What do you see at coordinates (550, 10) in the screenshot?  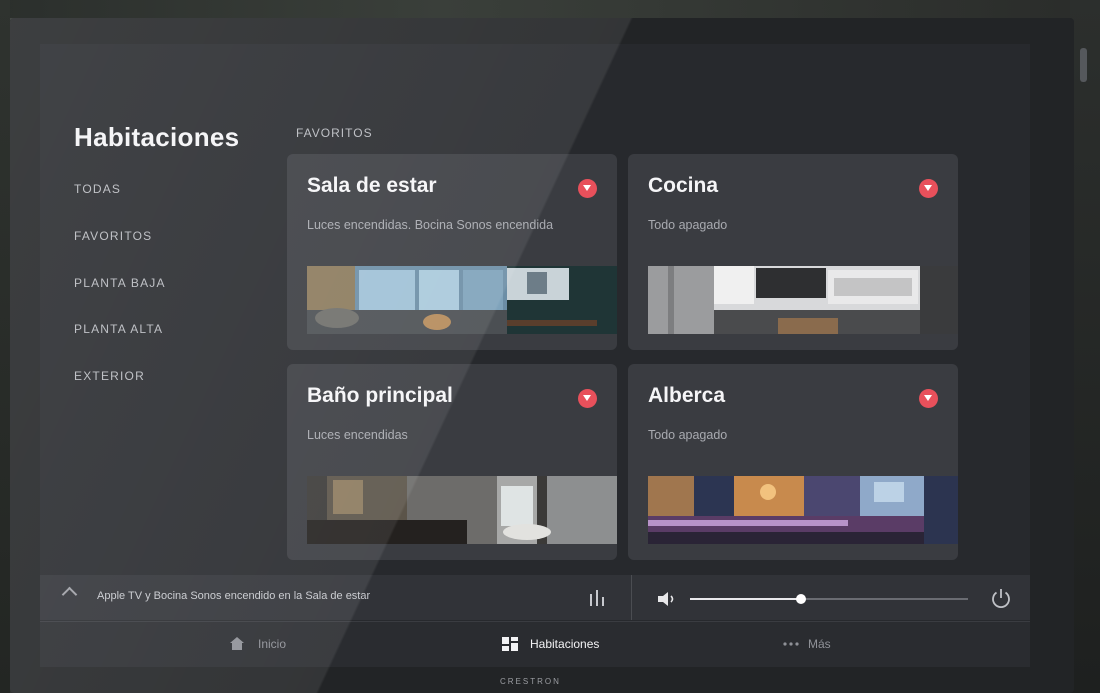 I see `background-top` at bounding box center [550, 10].